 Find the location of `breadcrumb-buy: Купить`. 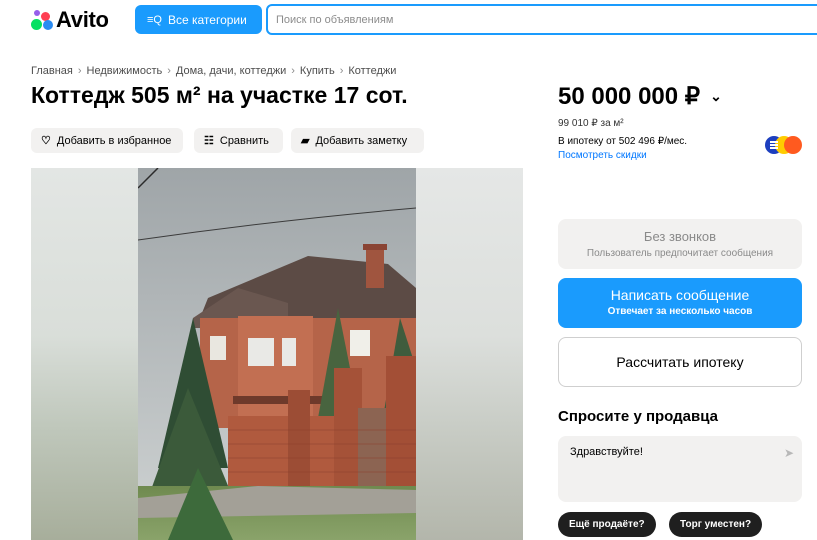

breadcrumb-buy: Купить is located at coordinates (317, 71).